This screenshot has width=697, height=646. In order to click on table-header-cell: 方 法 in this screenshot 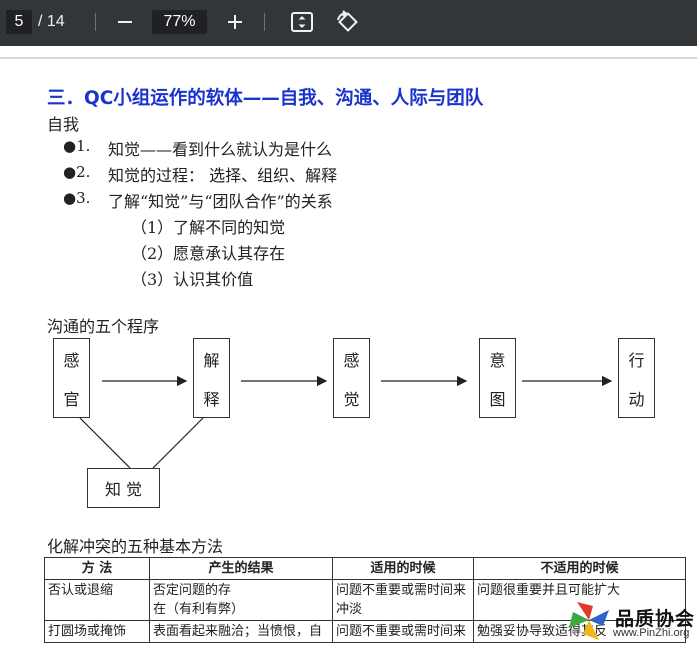, I will do `click(97, 568)`.